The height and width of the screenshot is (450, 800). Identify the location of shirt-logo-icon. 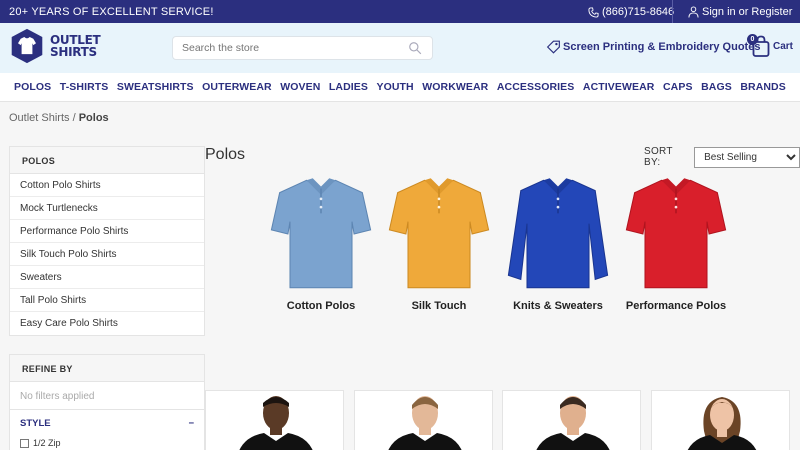
(27, 46).